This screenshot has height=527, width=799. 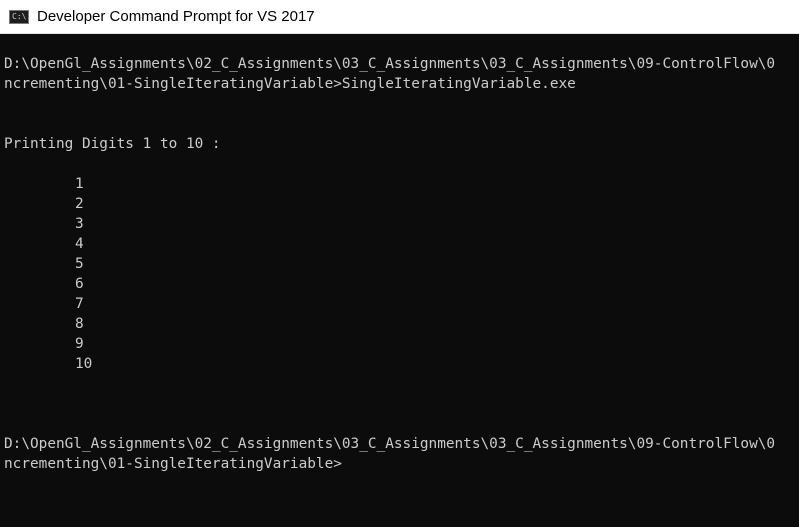 What do you see at coordinates (79, 324) in the screenshot?
I see `digit-line: 8` at bounding box center [79, 324].